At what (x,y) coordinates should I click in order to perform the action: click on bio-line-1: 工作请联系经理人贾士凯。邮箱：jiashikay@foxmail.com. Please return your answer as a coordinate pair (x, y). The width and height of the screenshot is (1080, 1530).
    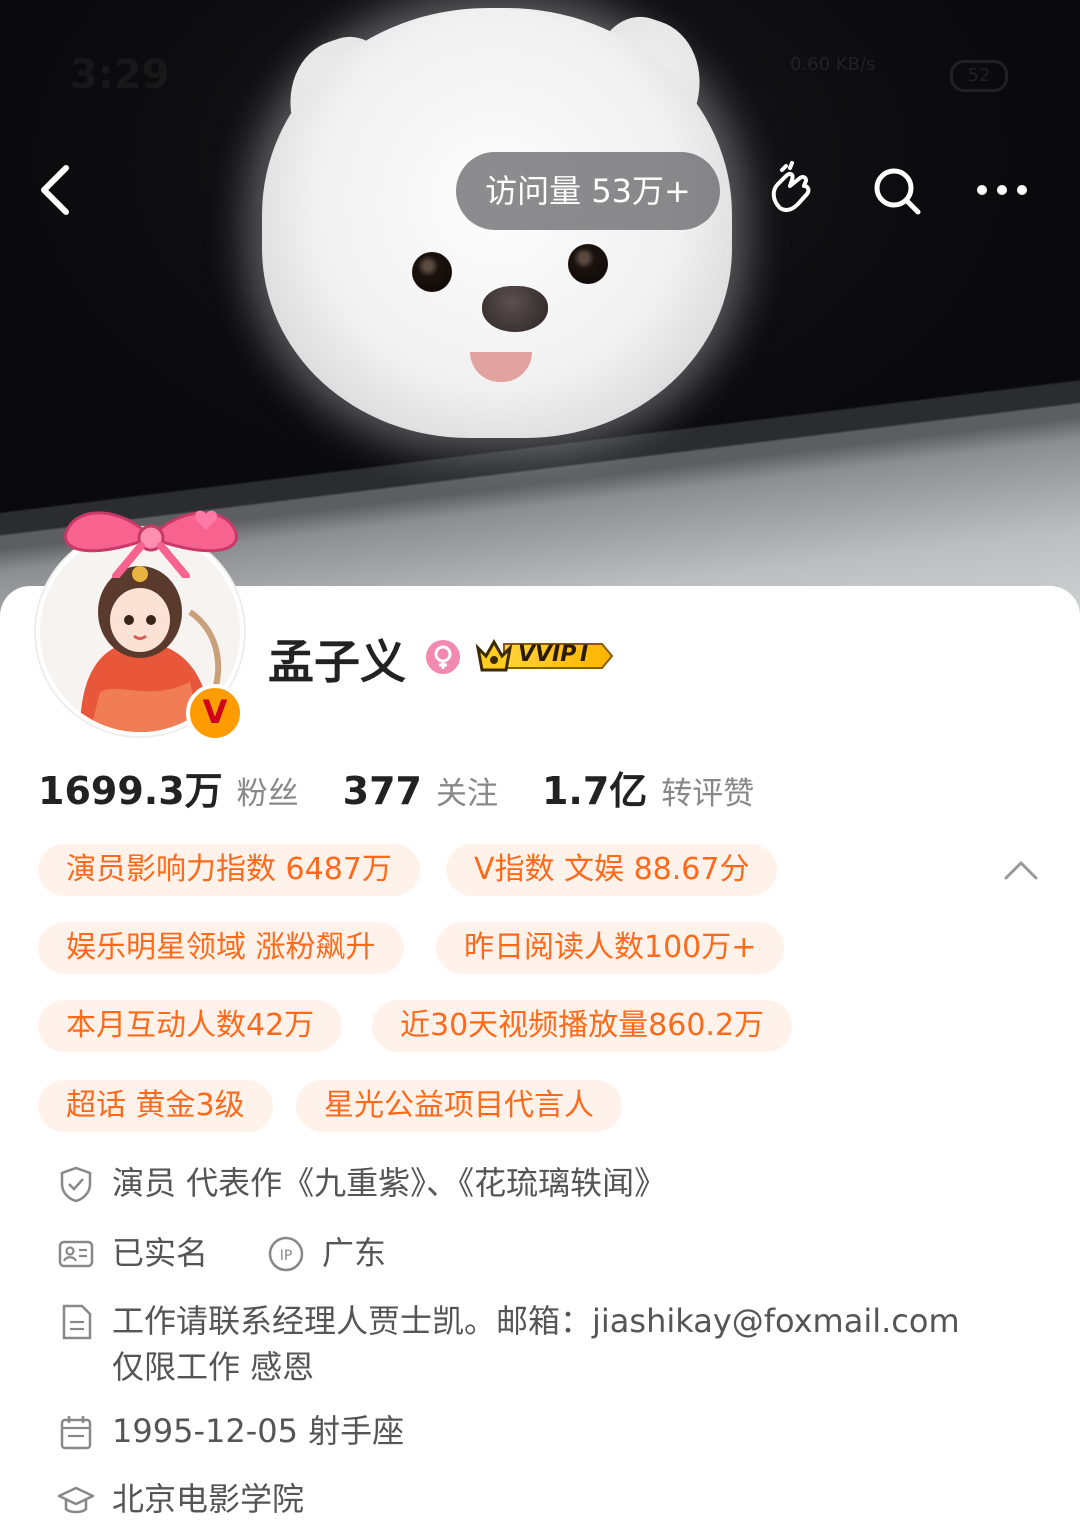
    Looking at the image, I should click on (536, 1321).